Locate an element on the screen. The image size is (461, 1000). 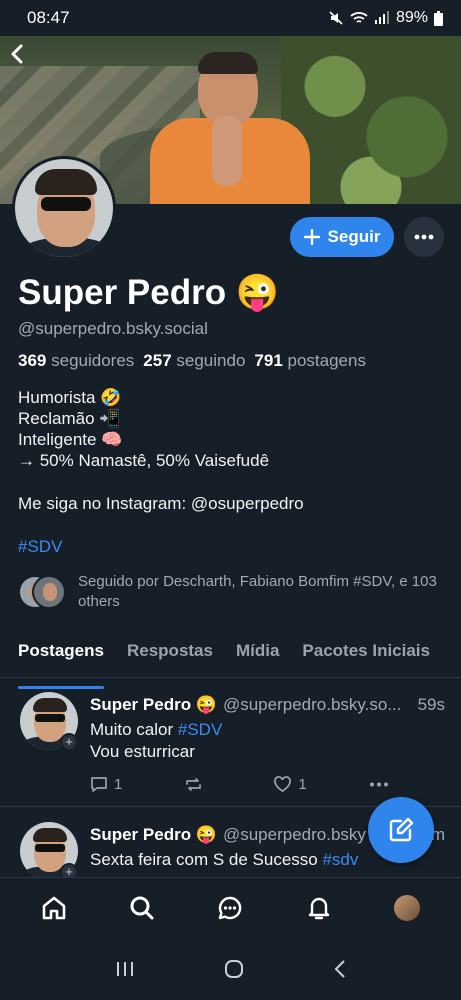
post-text-line: Vou esturricar is located at coordinates (142, 751).